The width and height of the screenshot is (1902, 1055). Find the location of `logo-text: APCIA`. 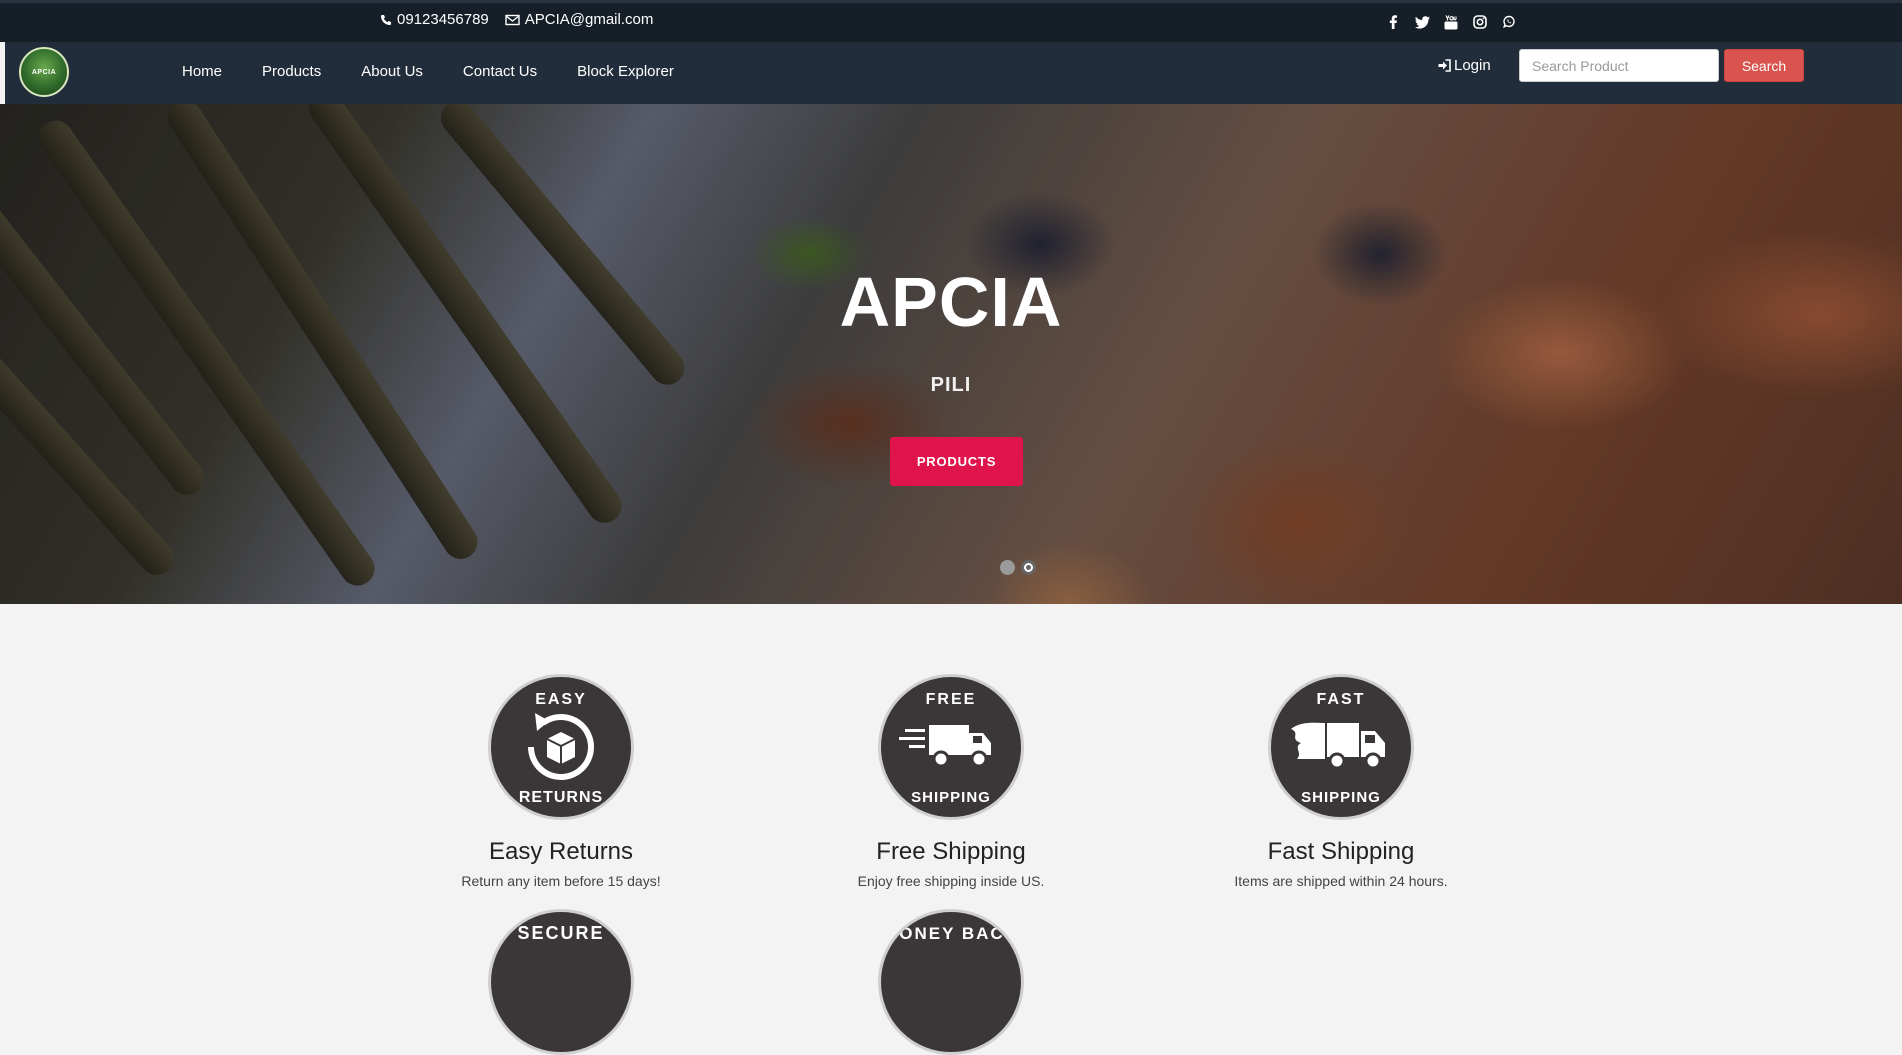

logo-text: APCIA is located at coordinates (44, 72).